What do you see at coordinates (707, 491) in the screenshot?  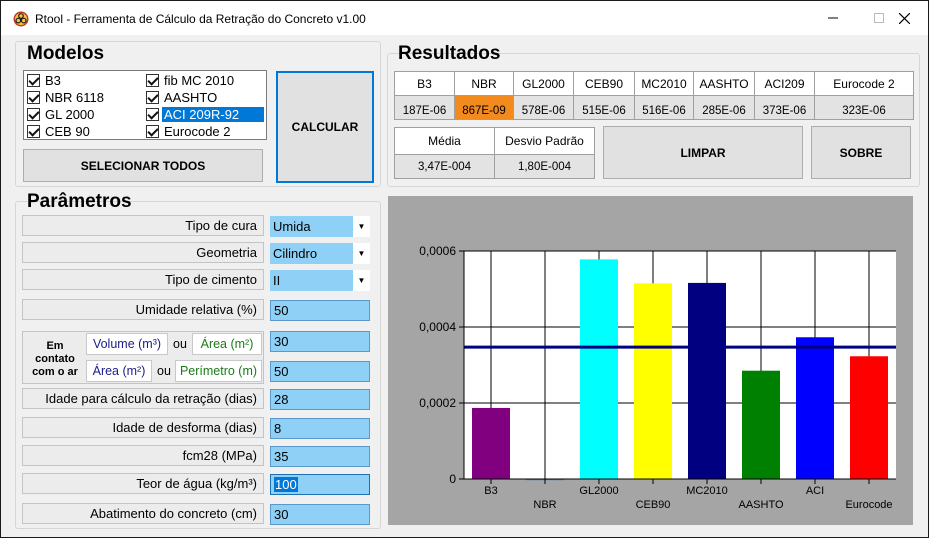 I see `x-tick-label: MC2010` at bounding box center [707, 491].